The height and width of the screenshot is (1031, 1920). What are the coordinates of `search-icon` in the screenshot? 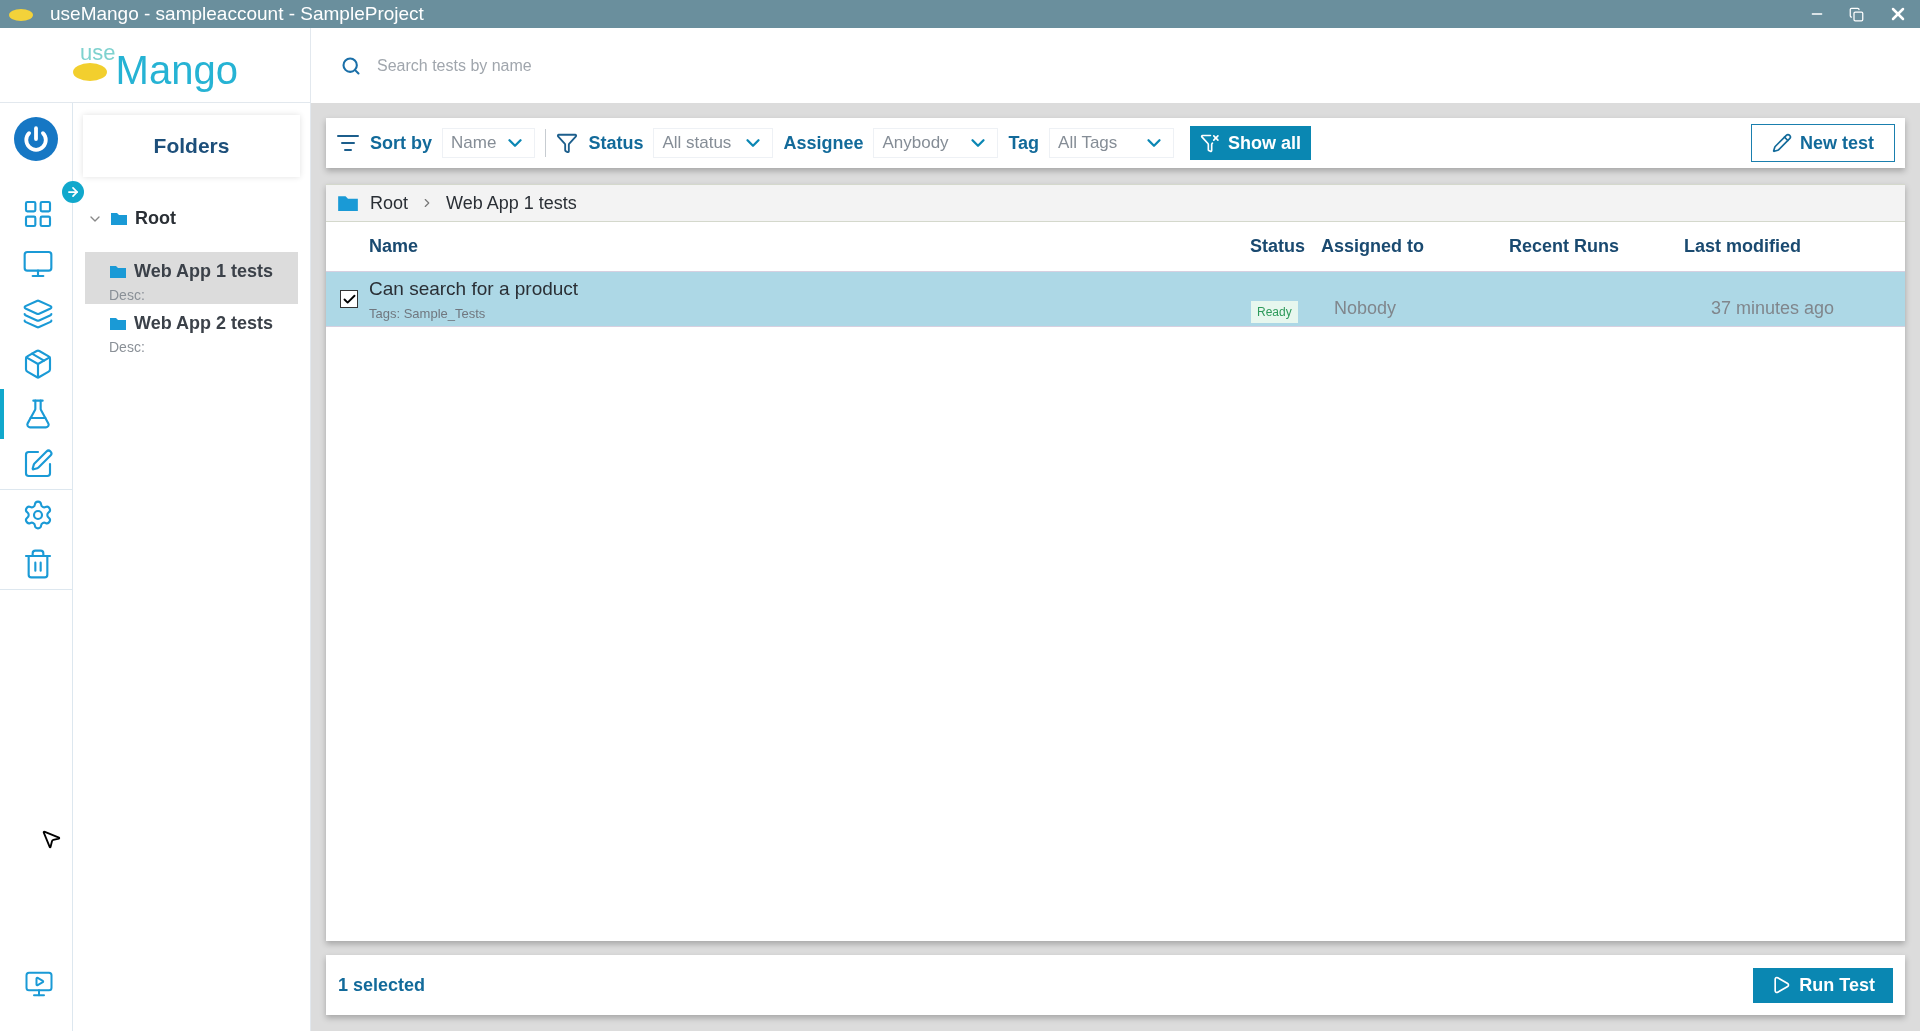 It's located at (351, 65).